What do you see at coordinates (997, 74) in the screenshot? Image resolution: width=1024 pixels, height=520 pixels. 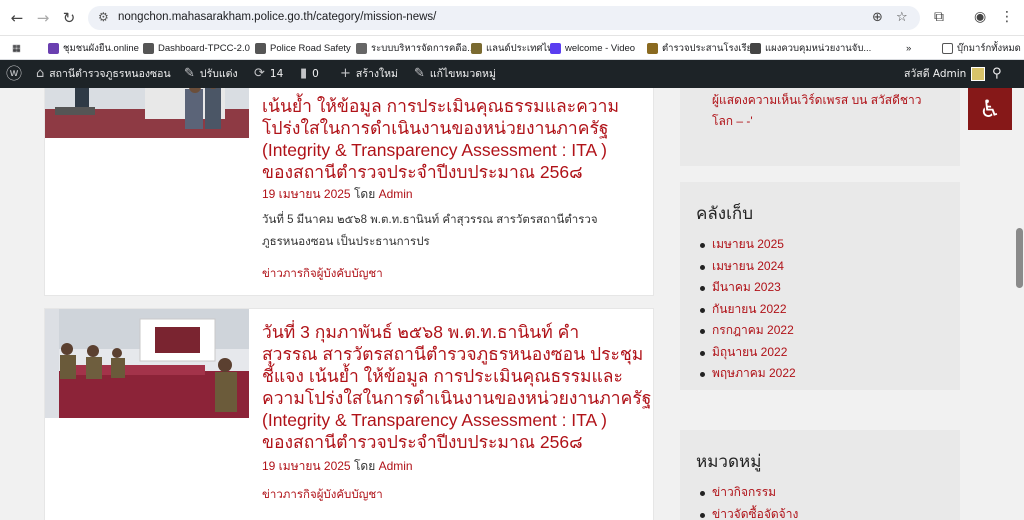 I see `search-icon: ⚲` at bounding box center [997, 74].